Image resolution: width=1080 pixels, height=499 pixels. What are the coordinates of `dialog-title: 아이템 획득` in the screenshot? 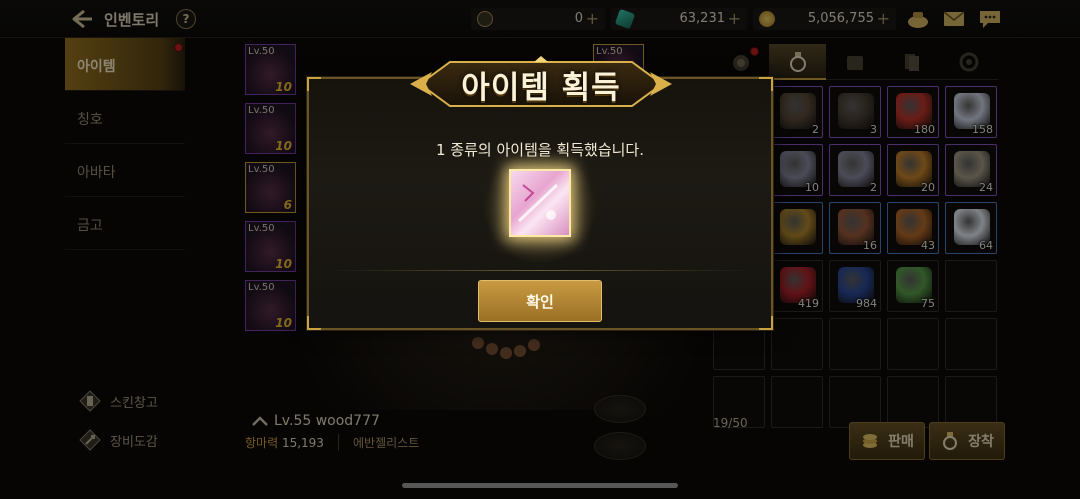 It's located at (541, 88).